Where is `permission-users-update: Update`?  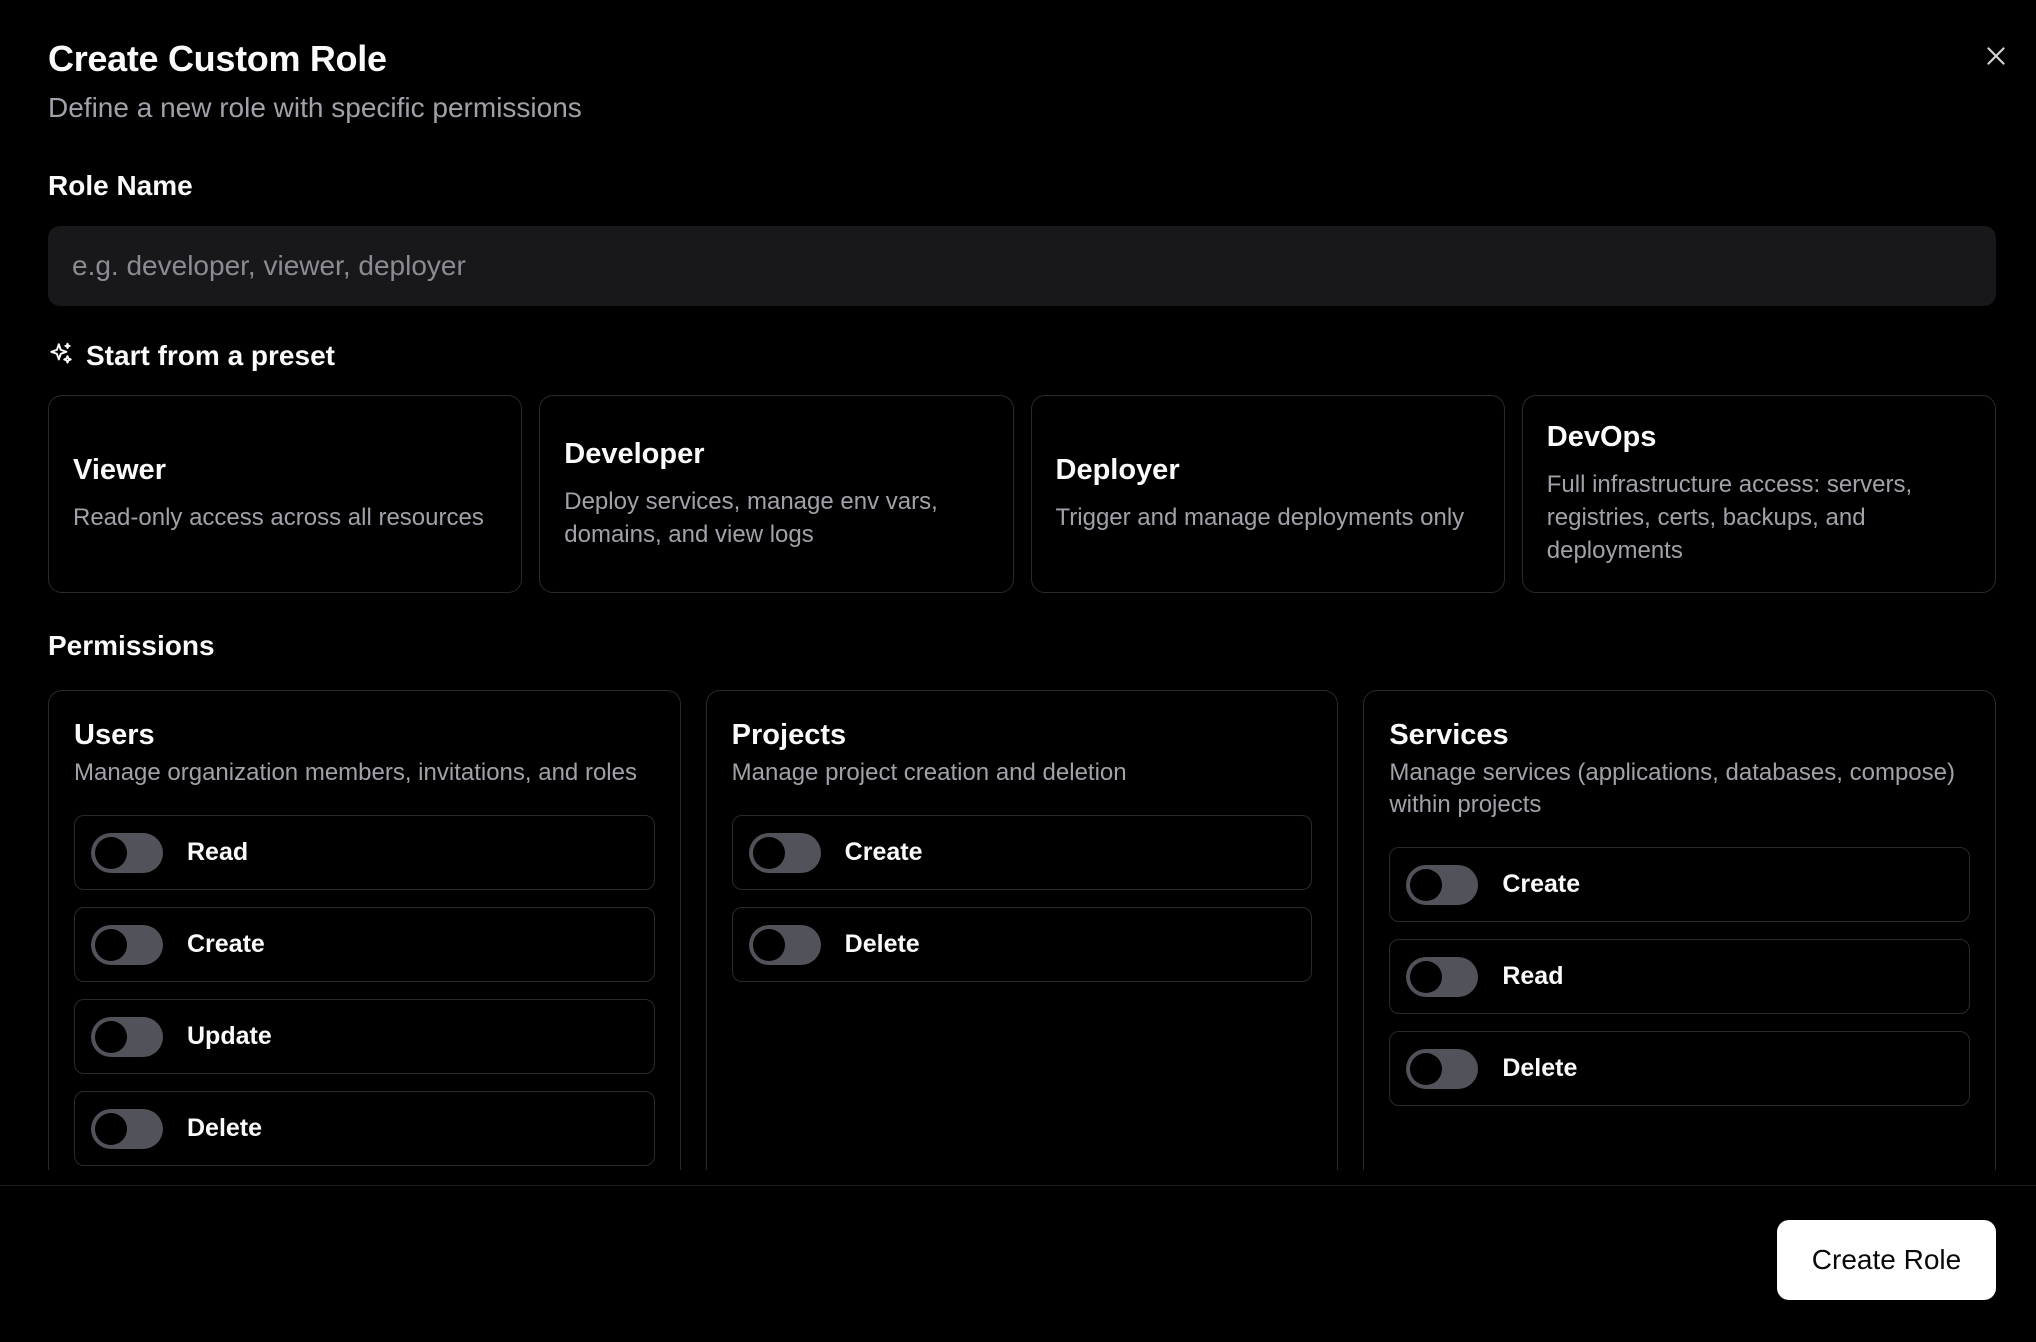
permission-users-update: Update is located at coordinates (364, 1036).